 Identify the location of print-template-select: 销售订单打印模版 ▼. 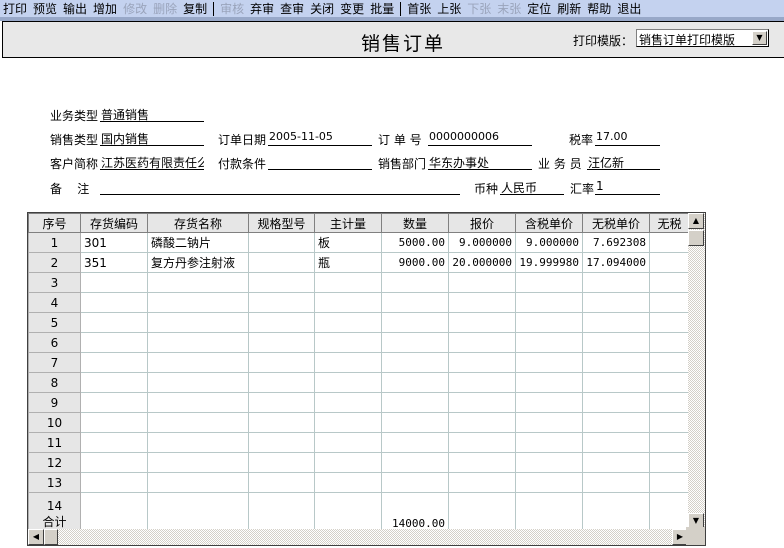
(702, 38).